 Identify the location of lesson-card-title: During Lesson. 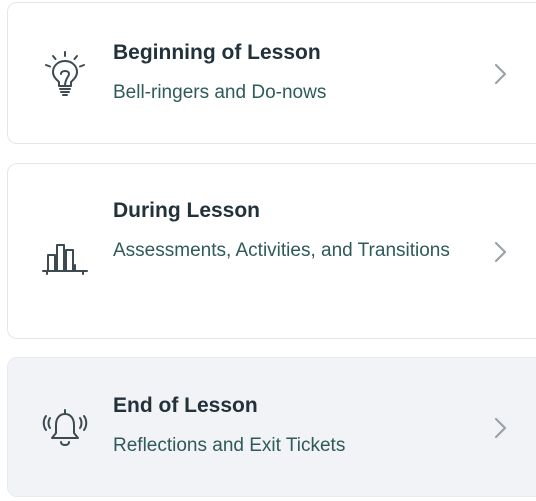
(187, 210).